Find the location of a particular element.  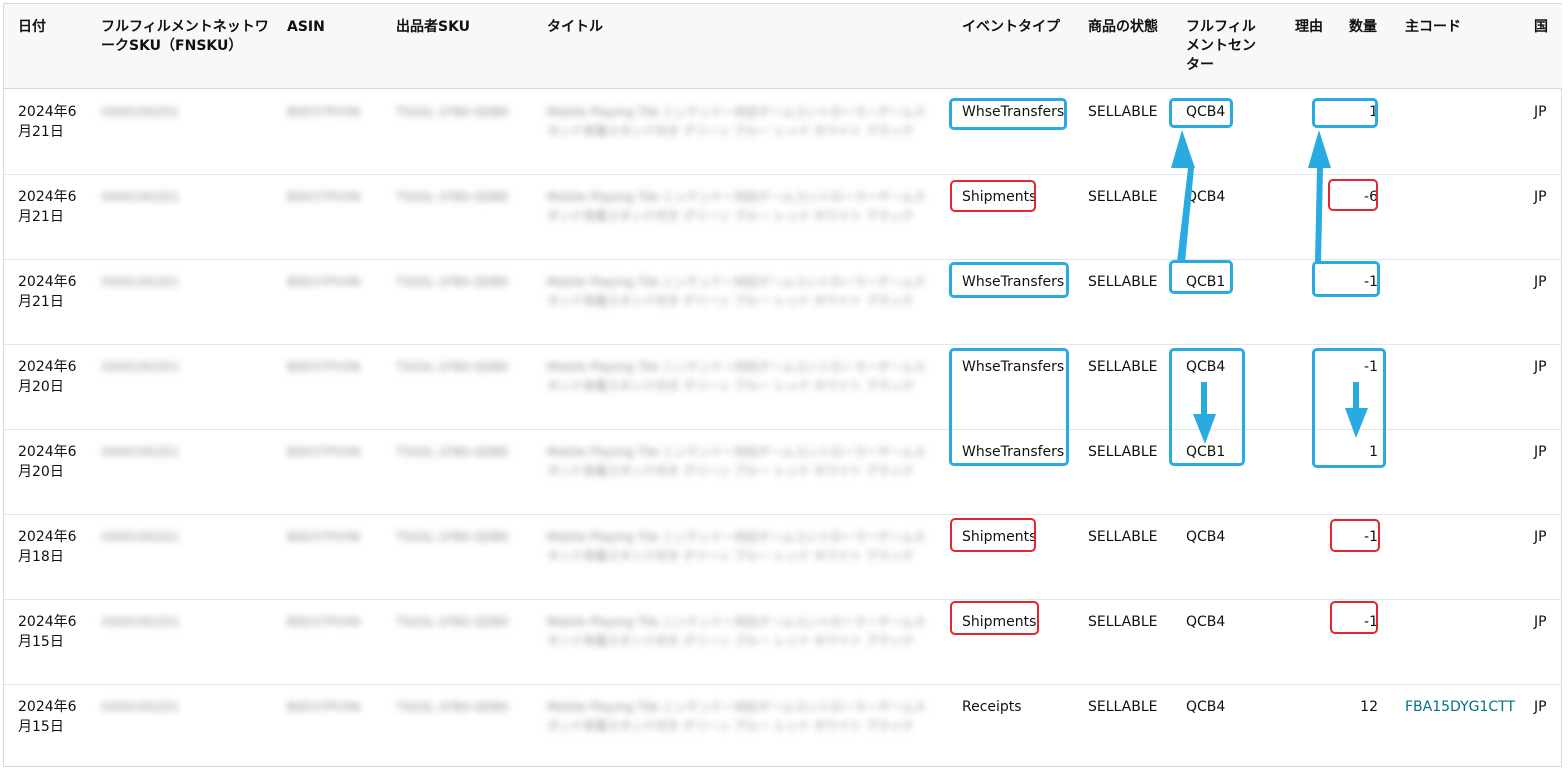

cell-quantity: -6 is located at coordinates (1371, 197).